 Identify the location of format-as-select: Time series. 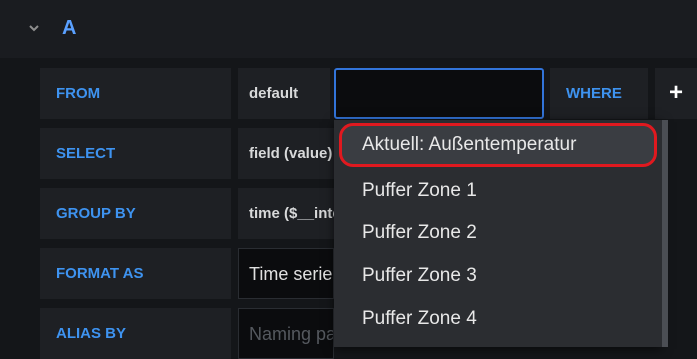
(286, 273).